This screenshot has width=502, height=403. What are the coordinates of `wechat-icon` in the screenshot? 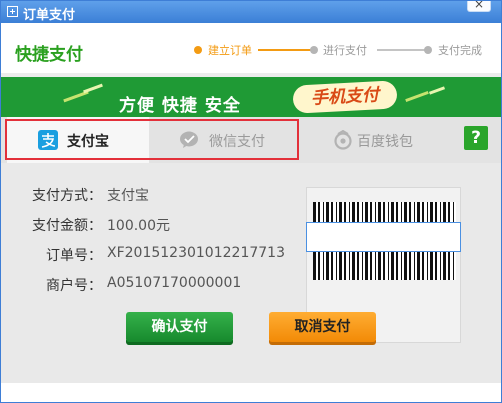 It's located at (189, 139).